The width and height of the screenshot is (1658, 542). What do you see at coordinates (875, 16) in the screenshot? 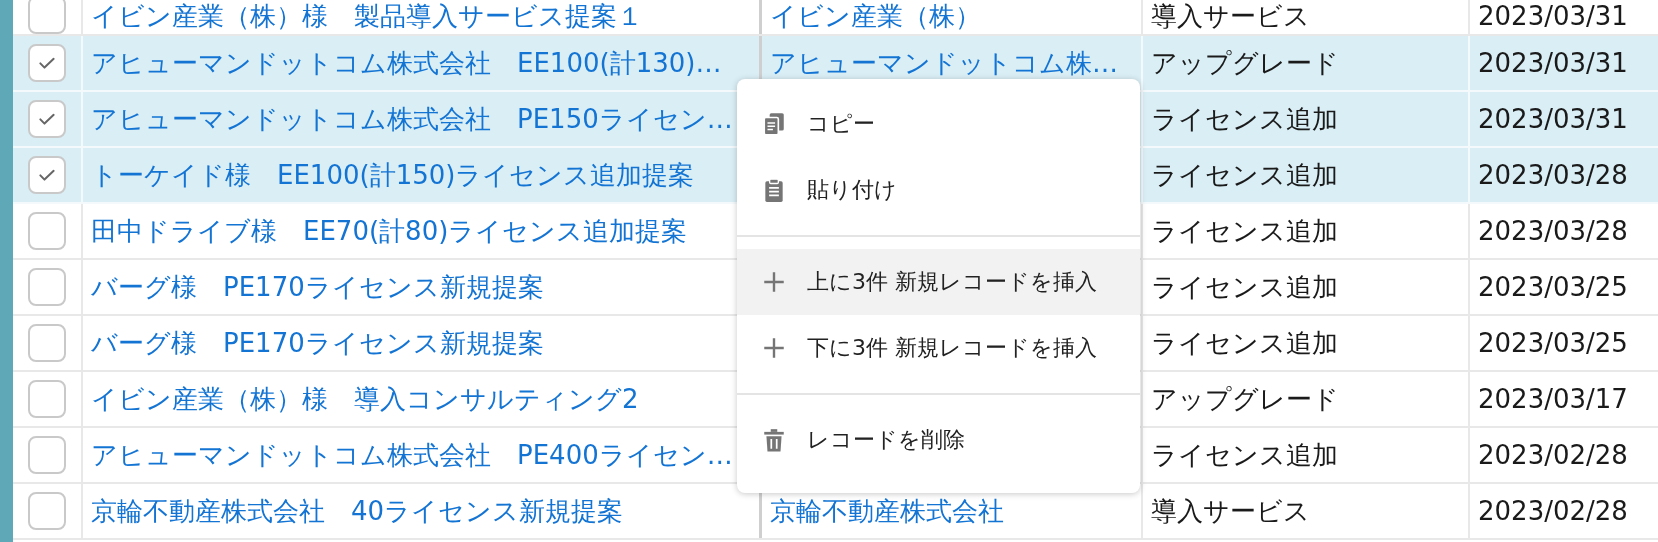
I see `customer-link: イビン産業（株）` at bounding box center [875, 16].